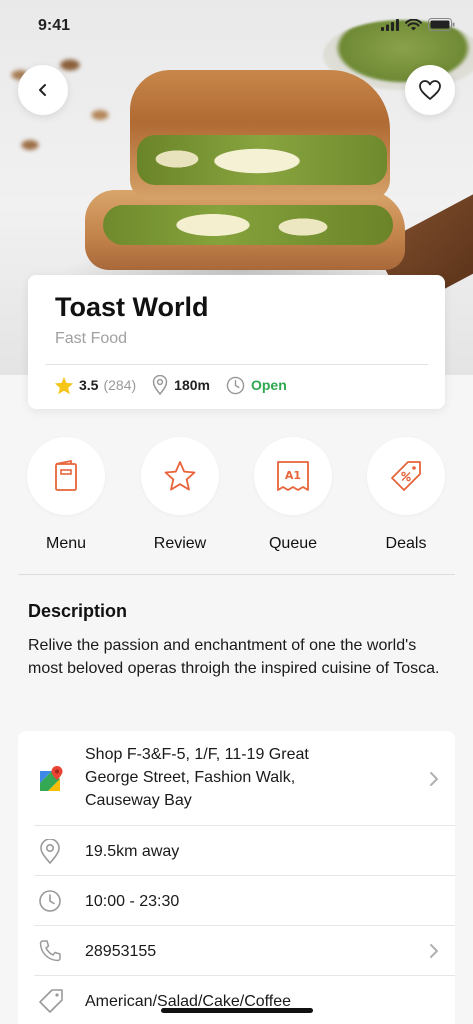 This screenshot has height=1024, width=473. What do you see at coordinates (268, 385) in the screenshot?
I see `open-status: Open` at bounding box center [268, 385].